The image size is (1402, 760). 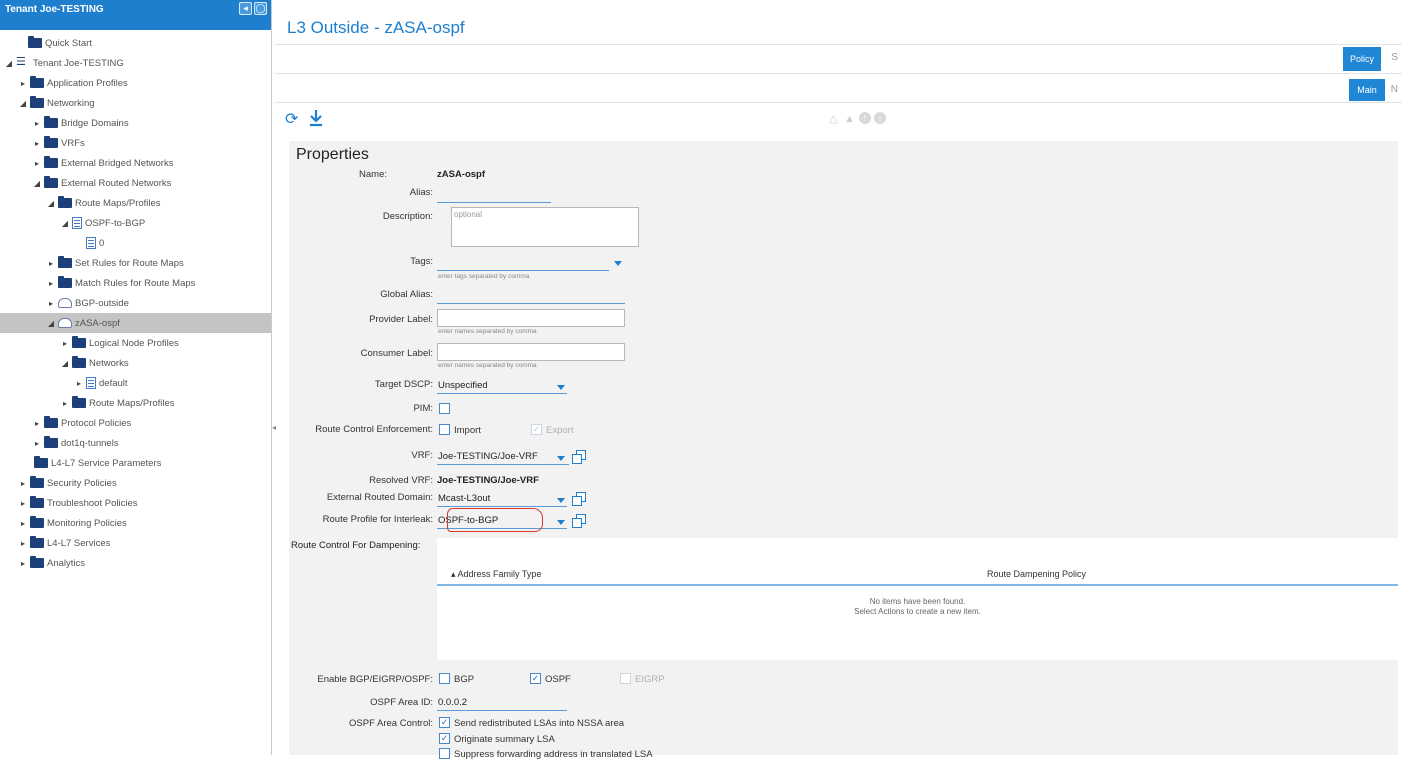 What do you see at coordinates (579, 499) in the screenshot?
I see `open-domain-icon` at bounding box center [579, 499].